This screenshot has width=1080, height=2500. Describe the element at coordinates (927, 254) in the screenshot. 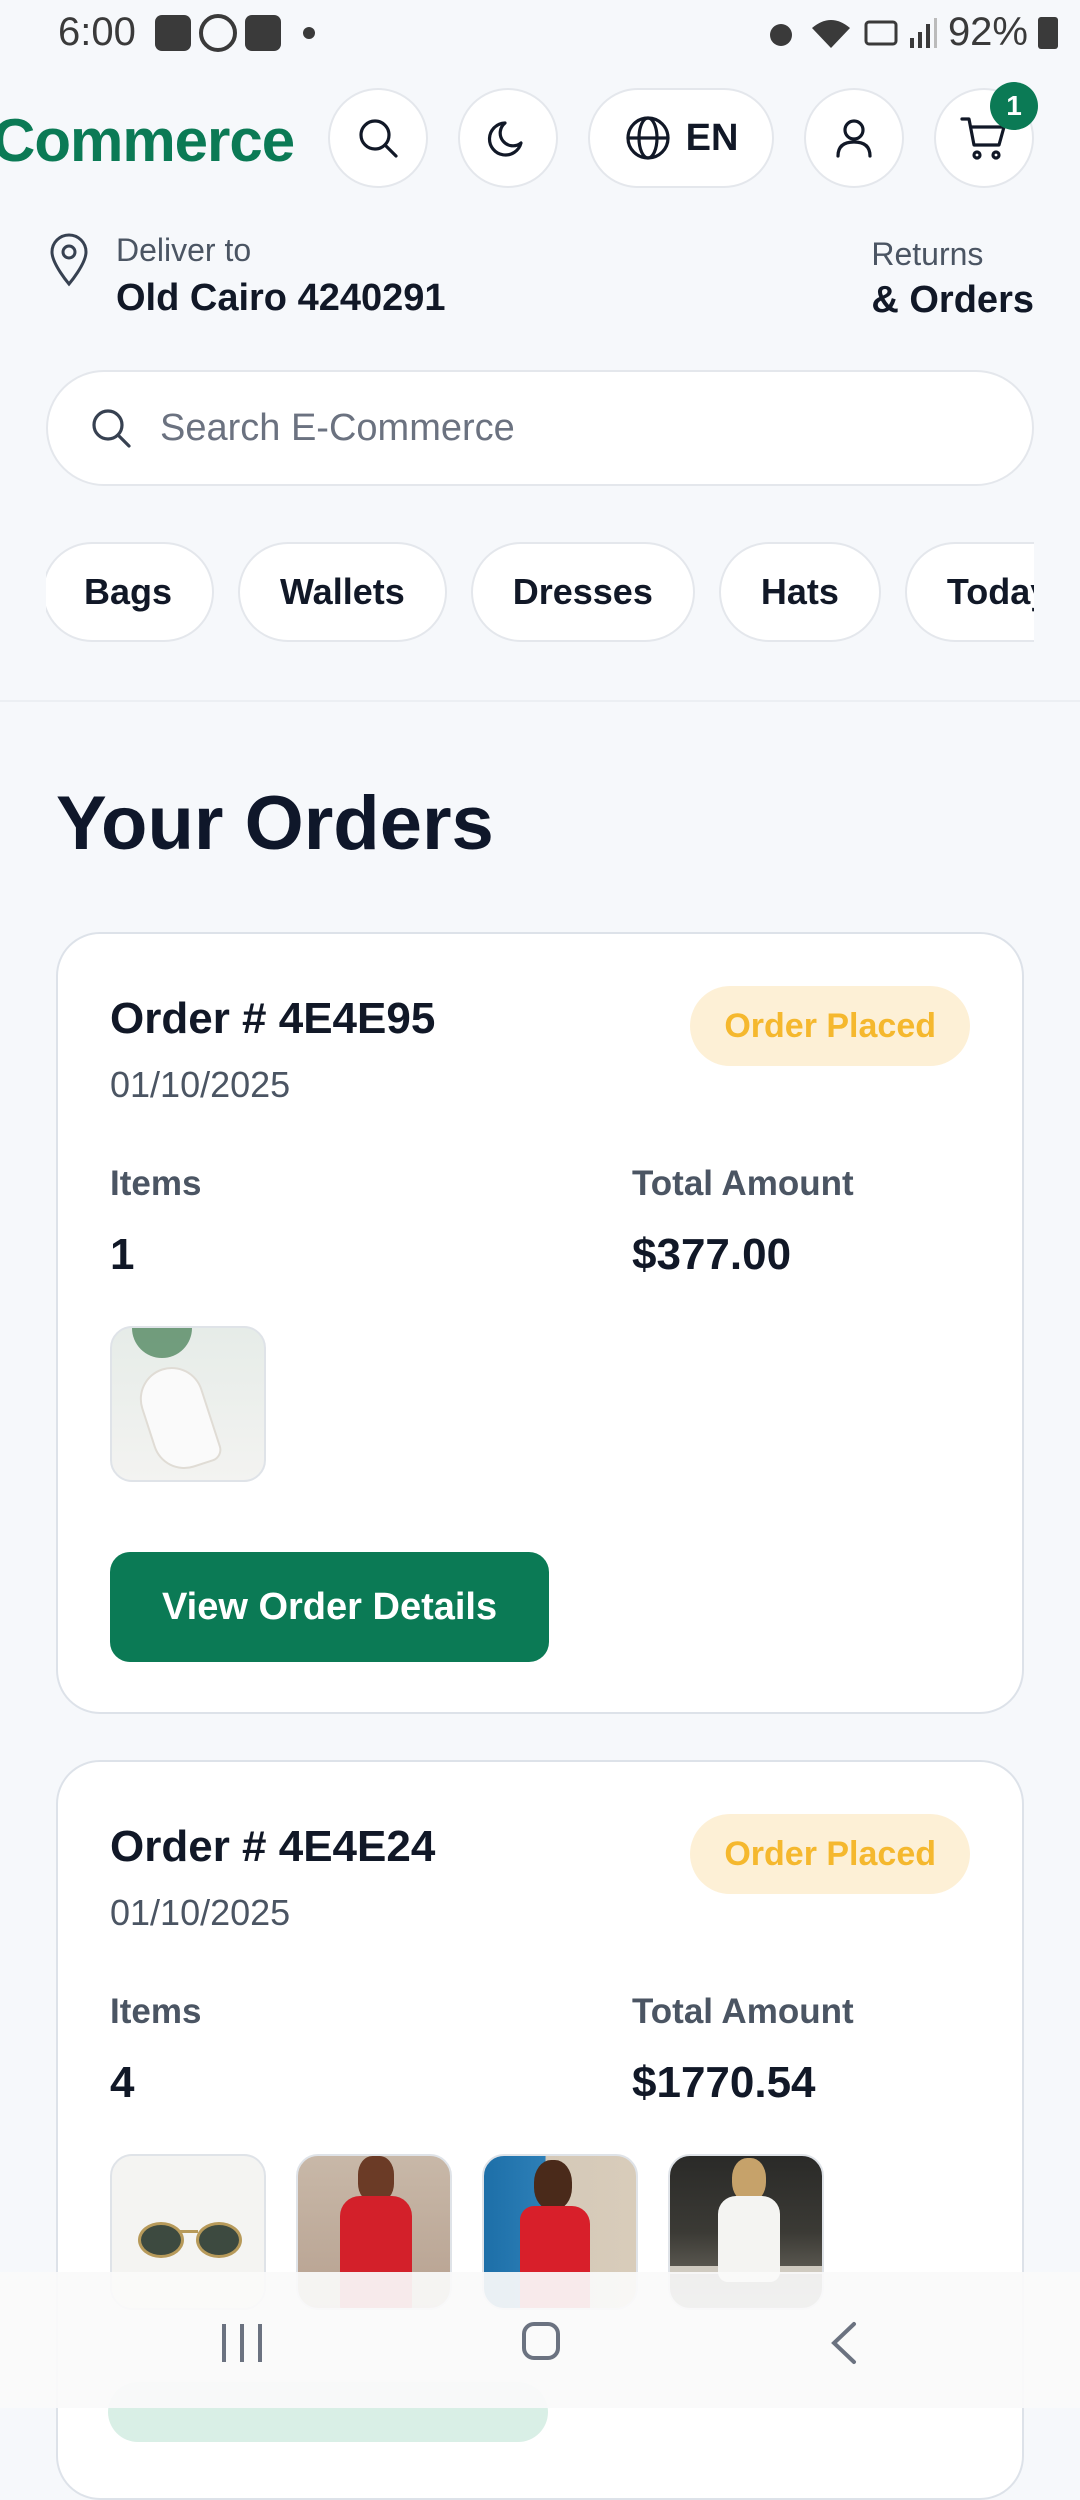

I see `returns-label: Returns` at that location.